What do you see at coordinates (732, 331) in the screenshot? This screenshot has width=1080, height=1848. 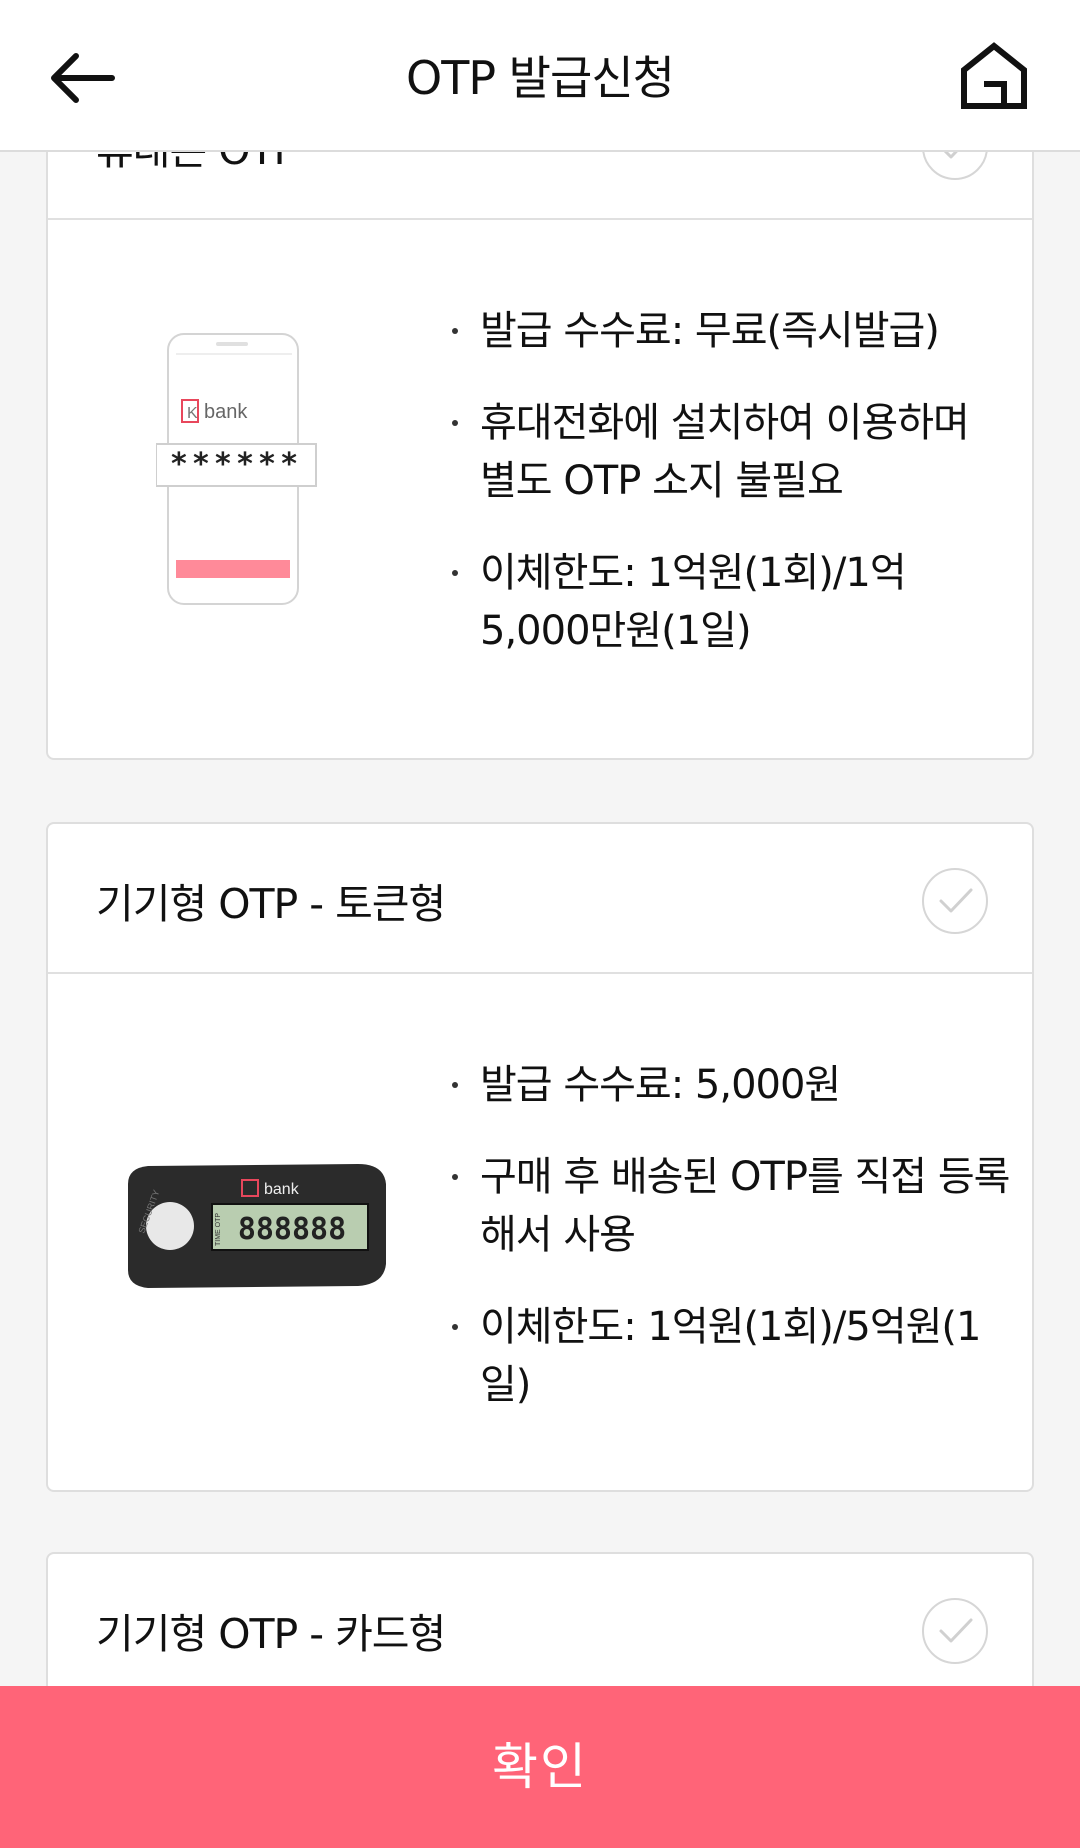 I see `feature-item: 발급 수수료: 무료(즉시발급)` at bounding box center [732, 331].